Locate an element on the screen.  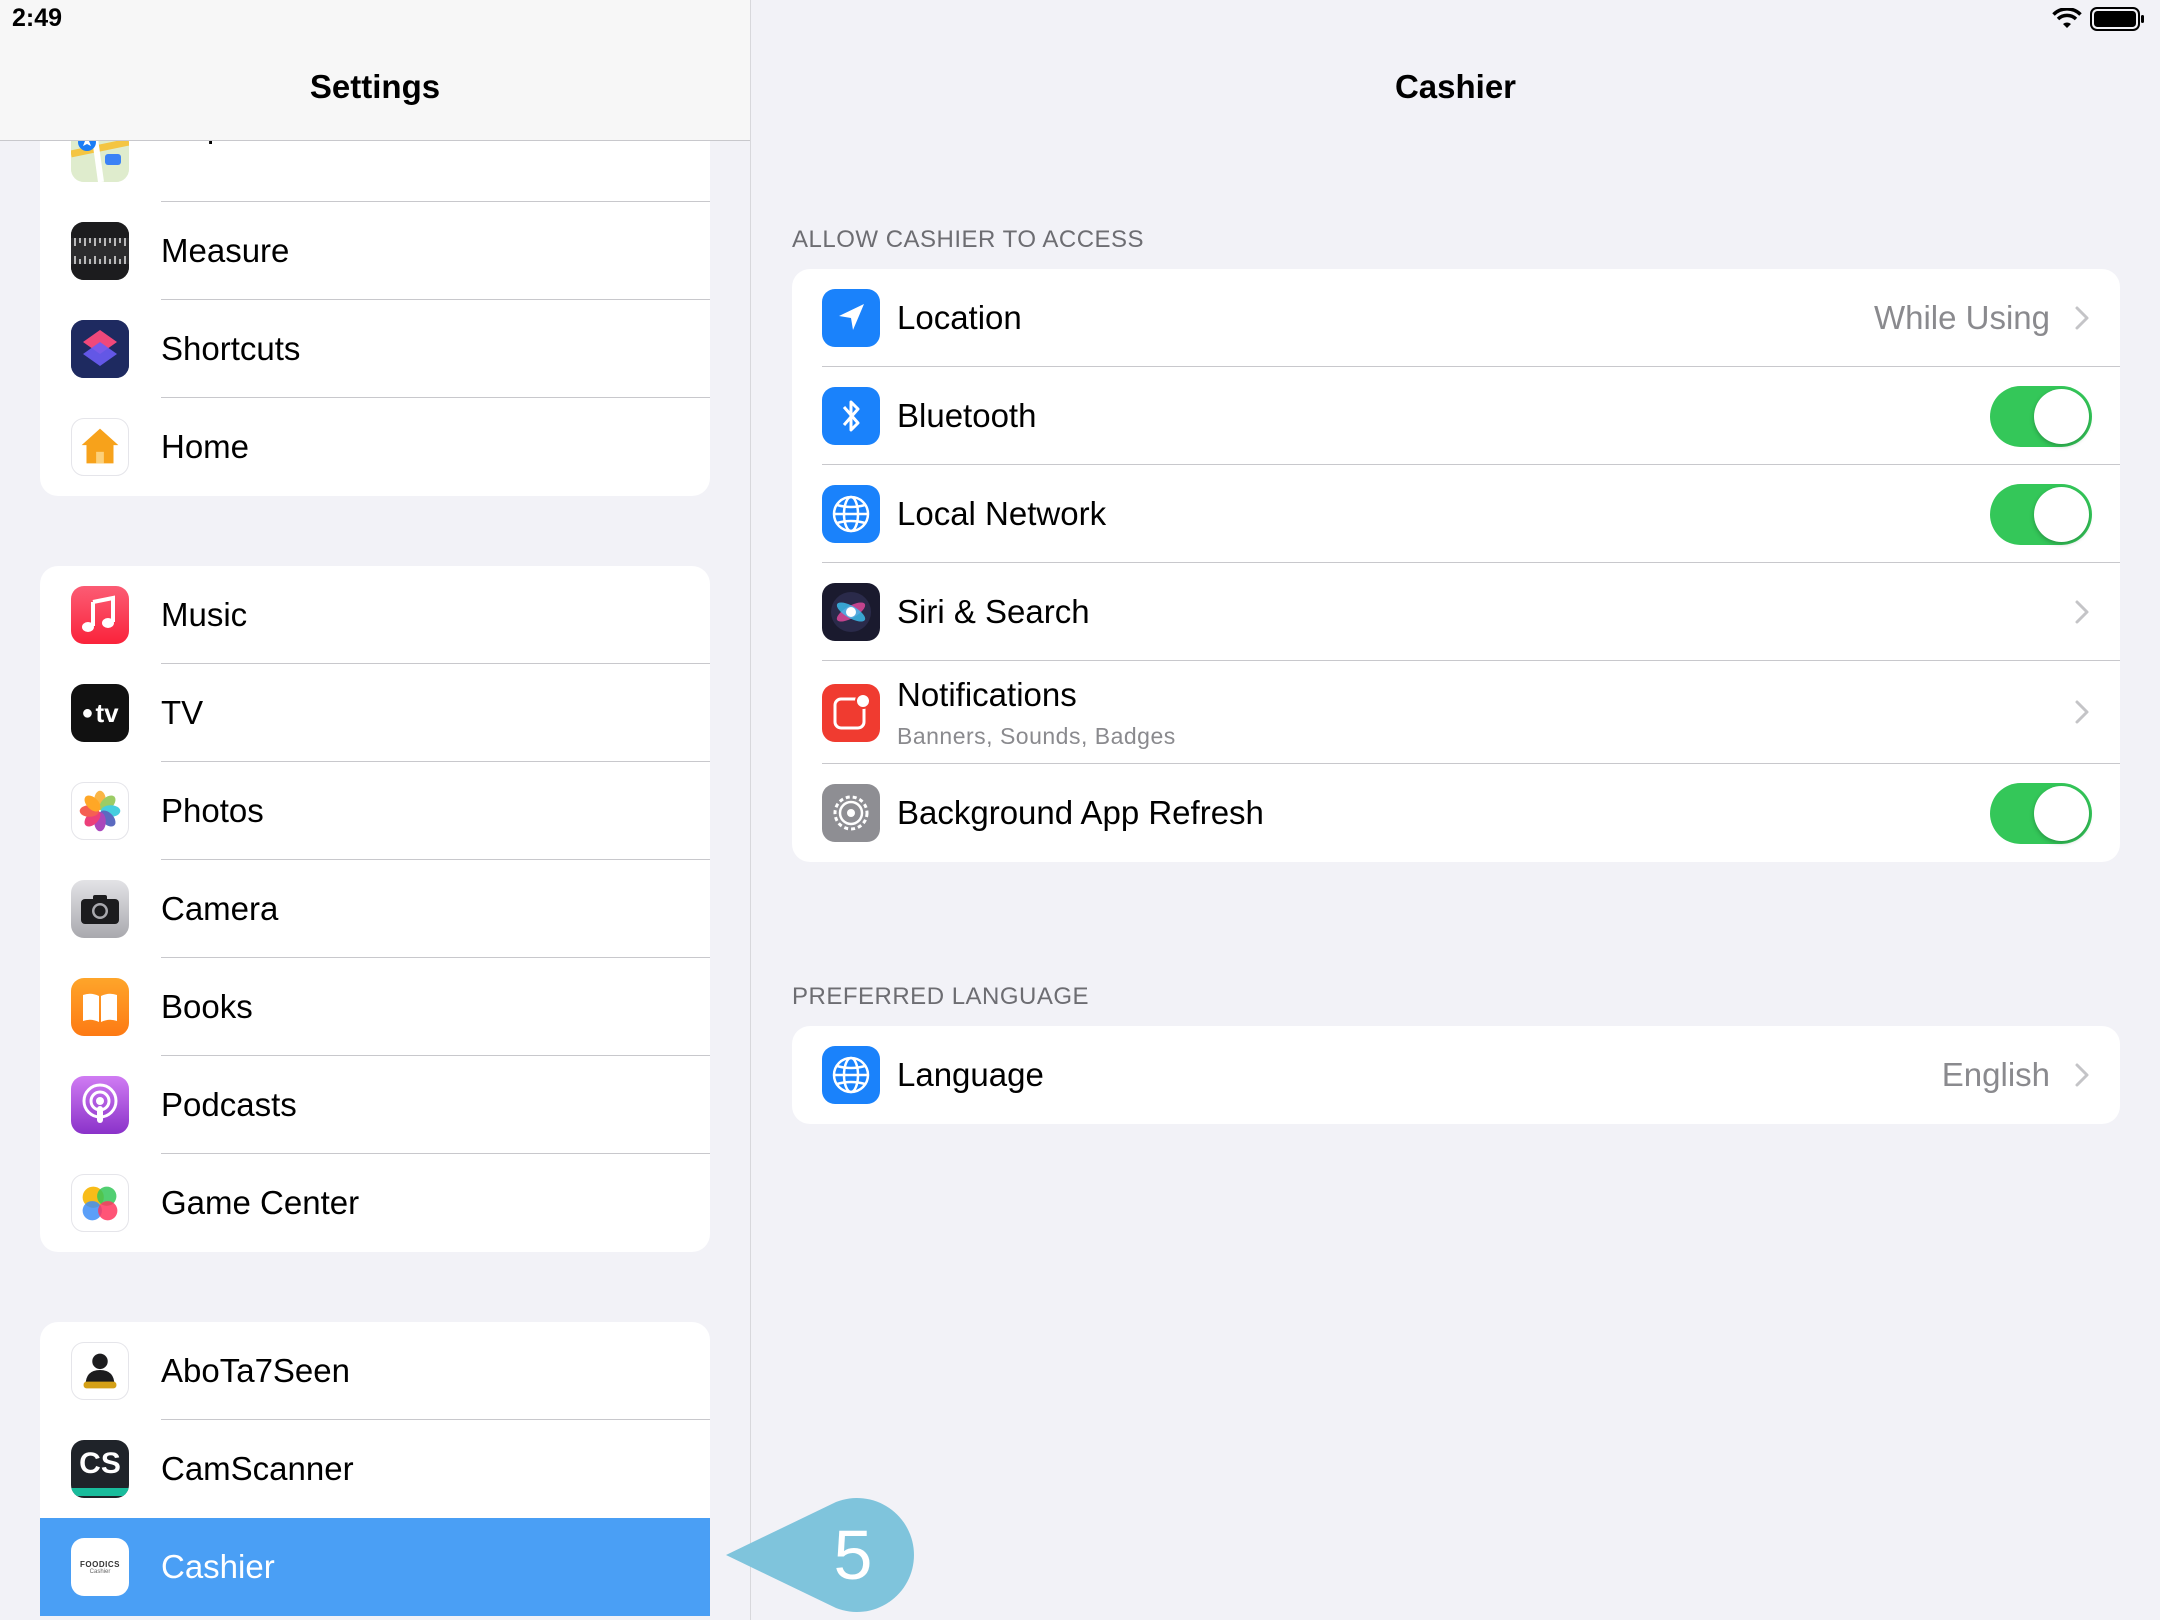
language-value: English is located at coordinates (1995, 1074).